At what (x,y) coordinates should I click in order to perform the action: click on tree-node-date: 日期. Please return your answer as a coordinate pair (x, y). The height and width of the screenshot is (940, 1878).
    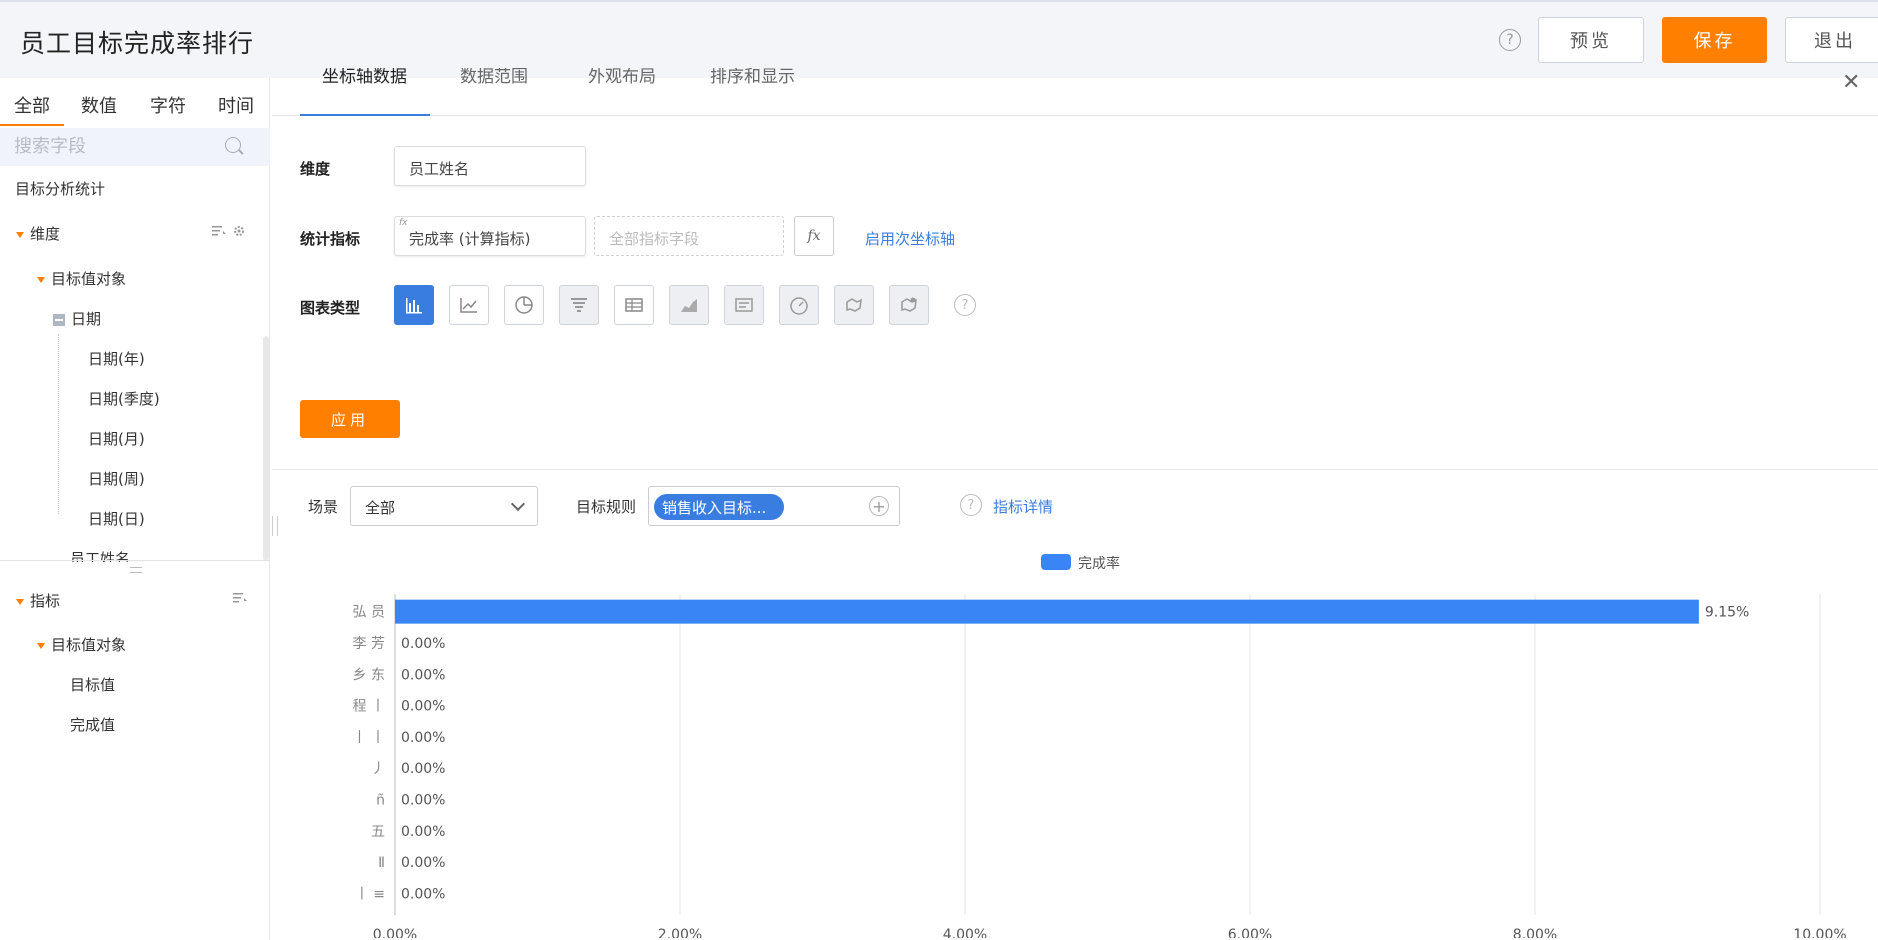
    Looking at the image, I should click on (77, 318).